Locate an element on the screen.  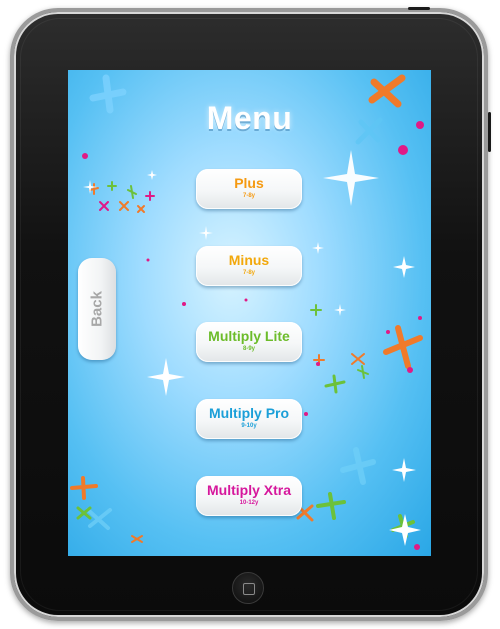
menu-button-label: Multiply Lite is located at coordinates (249, 336).